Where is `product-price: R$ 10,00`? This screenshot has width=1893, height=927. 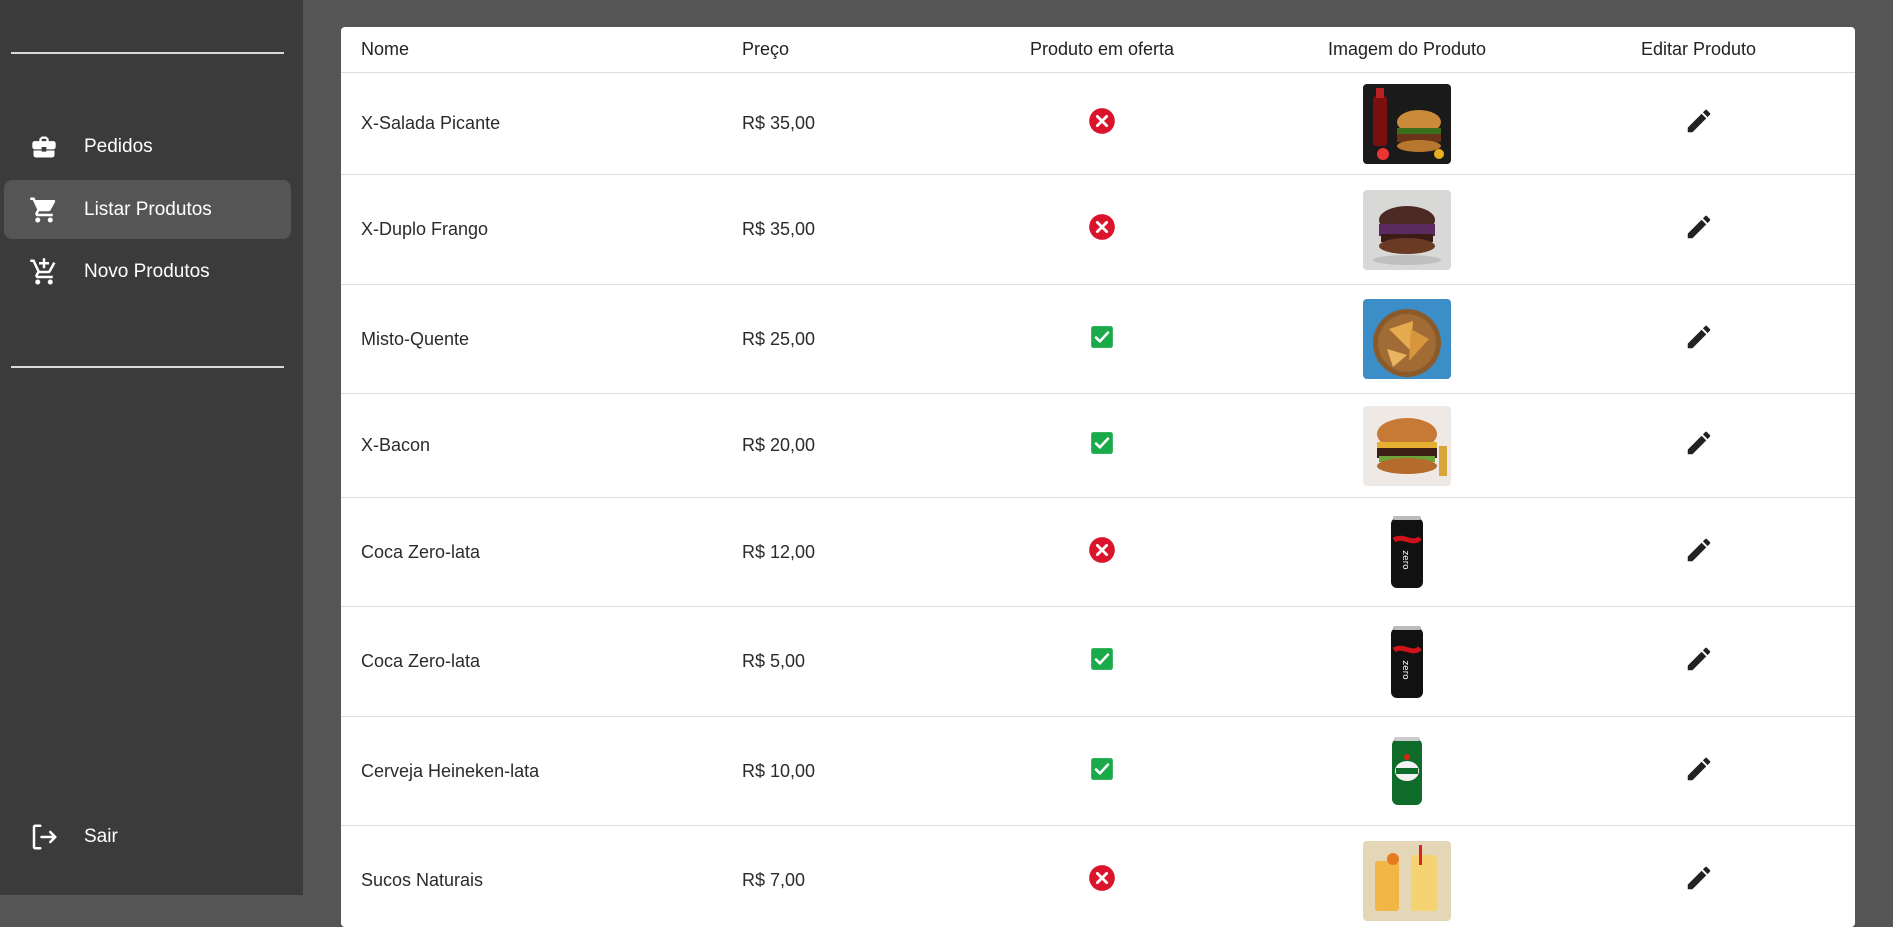 product-price: R$ 10,00 is located at coordinates (837, 771).